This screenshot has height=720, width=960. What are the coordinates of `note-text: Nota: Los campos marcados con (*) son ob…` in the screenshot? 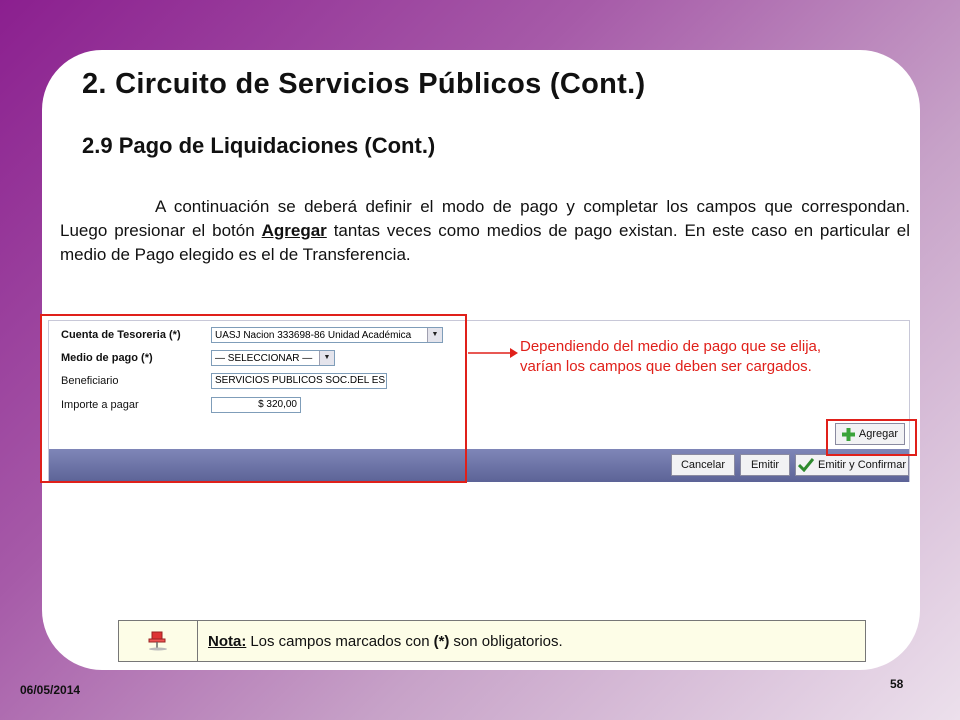 It's located at (380, 641).